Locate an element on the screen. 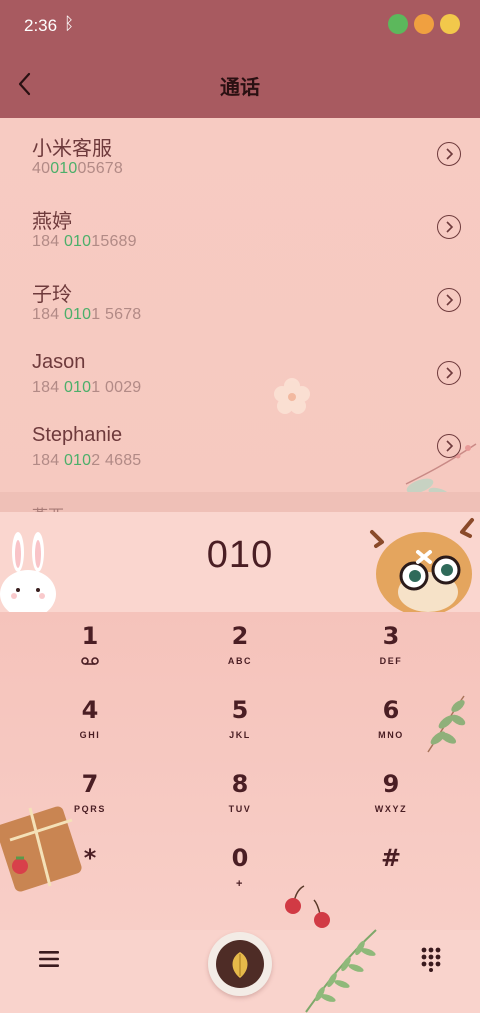 The width and height of the screenshot is (480, 1013). call-cup is located at coordinates (240, 964).